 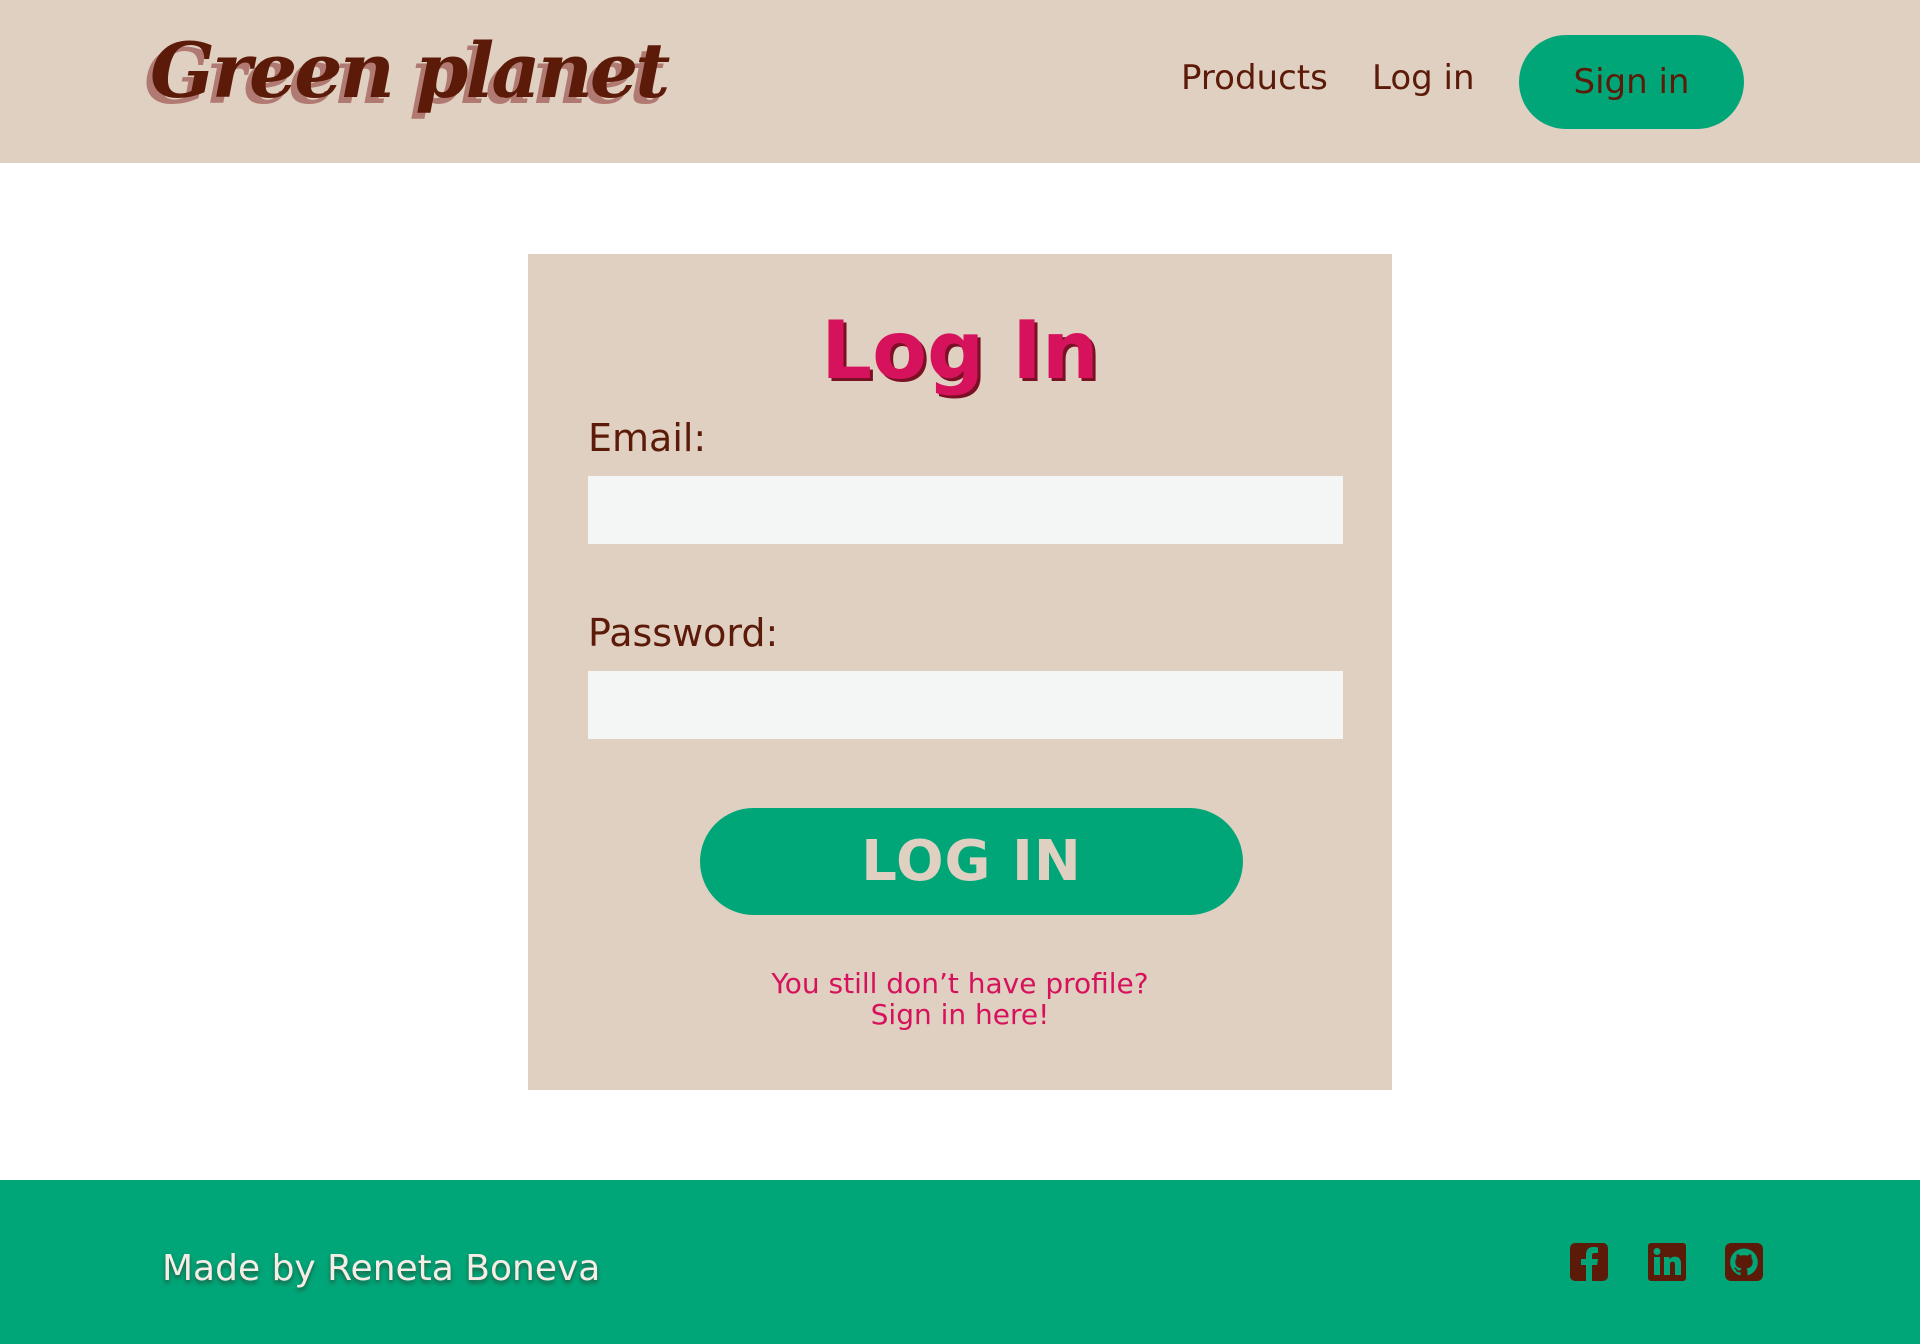 What do you see at coordinates (1631, 82) in the screenshot?
I see `nav-signin-button: Sign in` at bounding box center [1631, 82].